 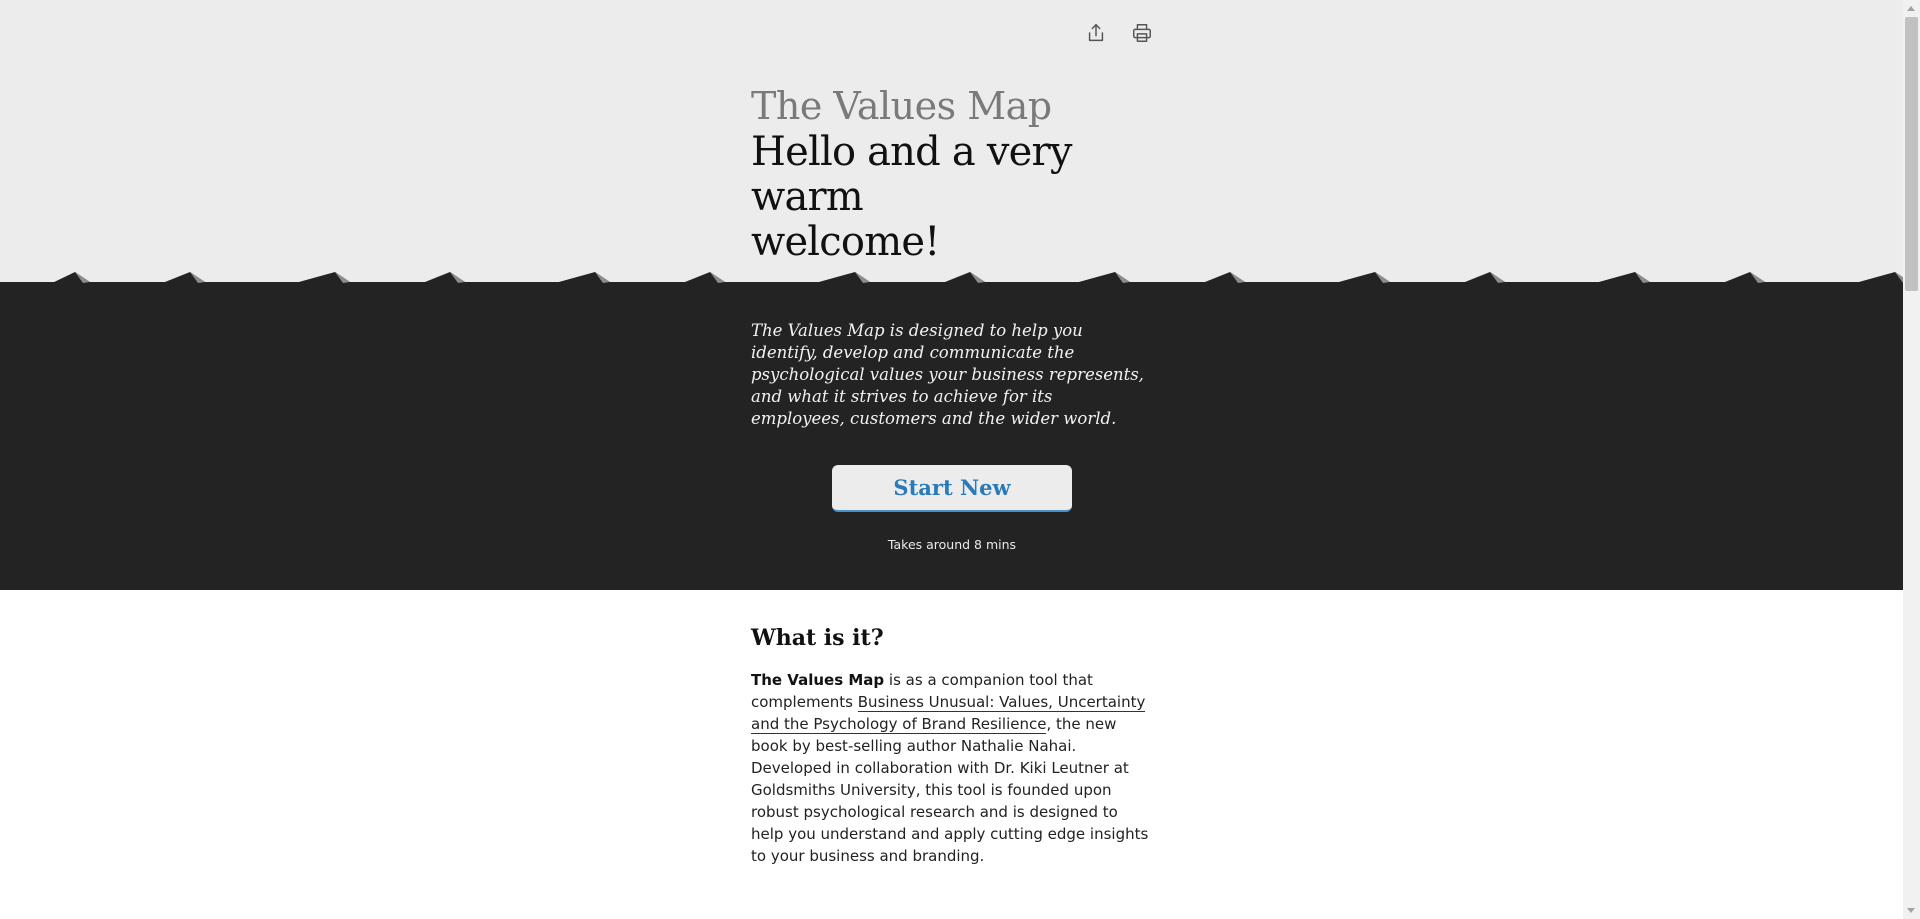 I want to click on print-icon, so click(x=1142, y=33).